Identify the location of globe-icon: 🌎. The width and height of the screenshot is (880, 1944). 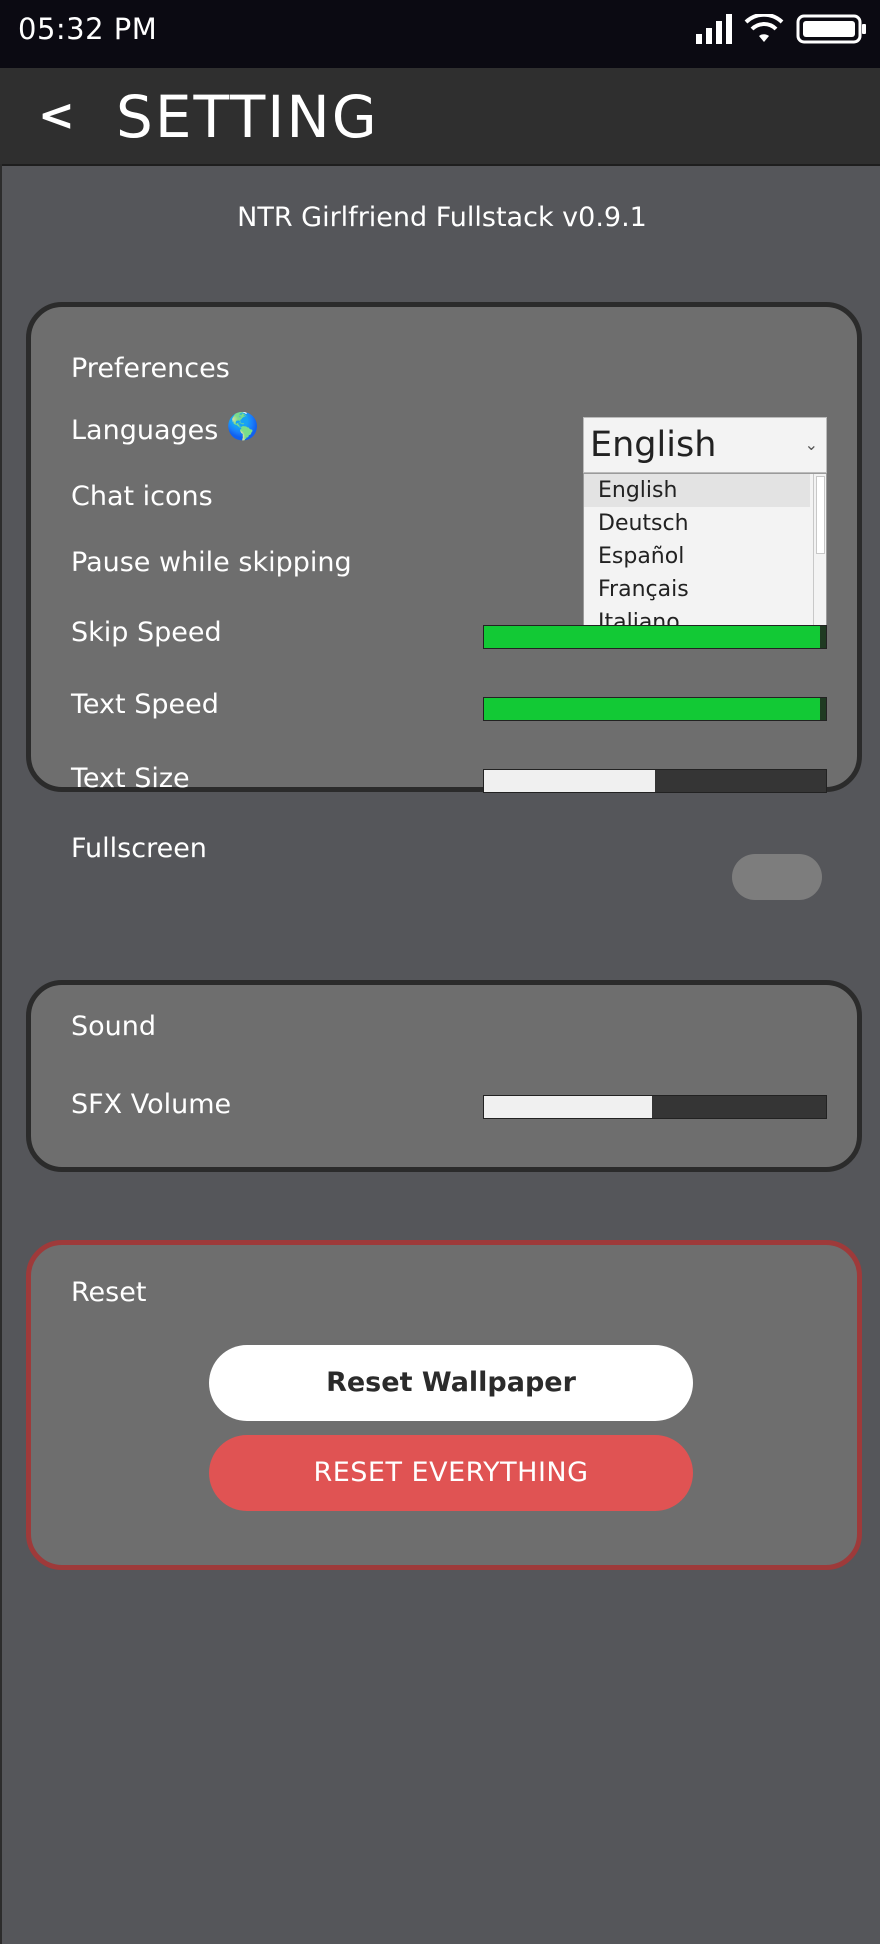
(243, 427).